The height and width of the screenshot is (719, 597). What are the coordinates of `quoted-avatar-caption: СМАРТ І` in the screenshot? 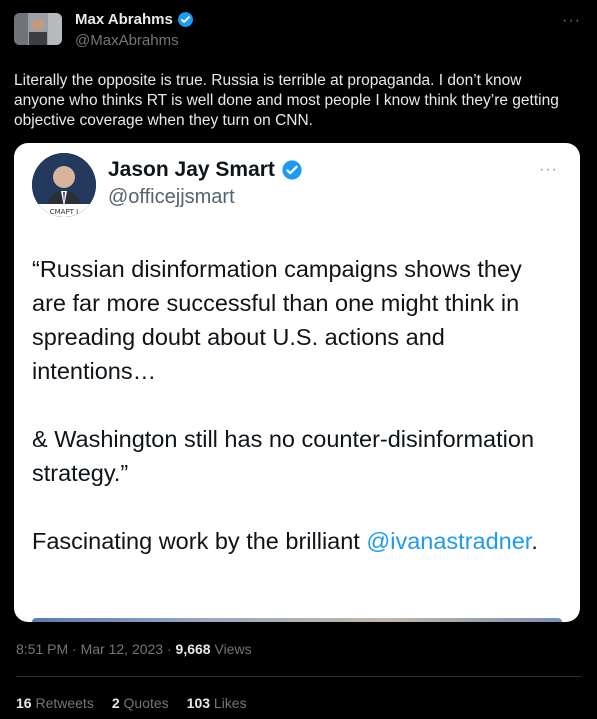 It's located at (64, 212).